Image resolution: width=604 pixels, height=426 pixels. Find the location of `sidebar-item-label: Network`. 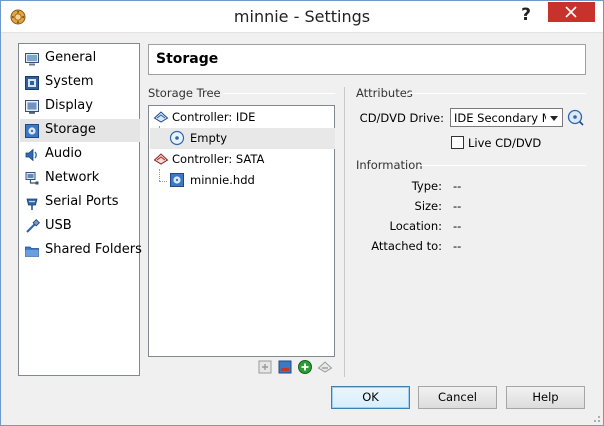

sidebar-item-label: Network is located at coordinates (72, 177).